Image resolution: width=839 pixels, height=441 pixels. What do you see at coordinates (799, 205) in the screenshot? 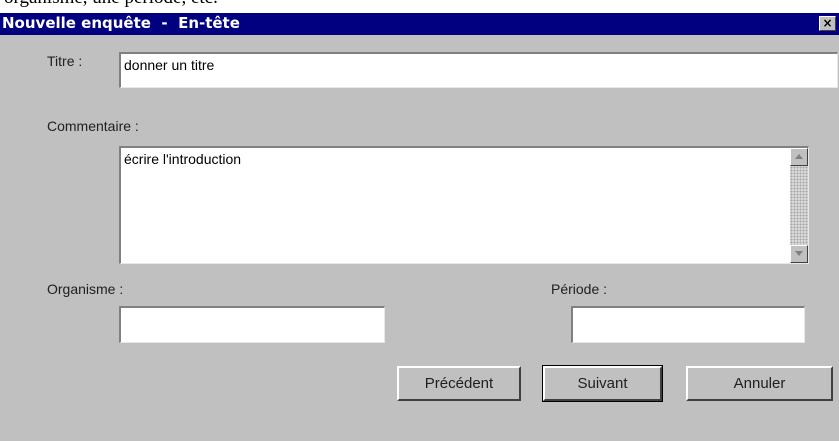
I see `commentaire-scrollbar` at bounding box center [799, 205].